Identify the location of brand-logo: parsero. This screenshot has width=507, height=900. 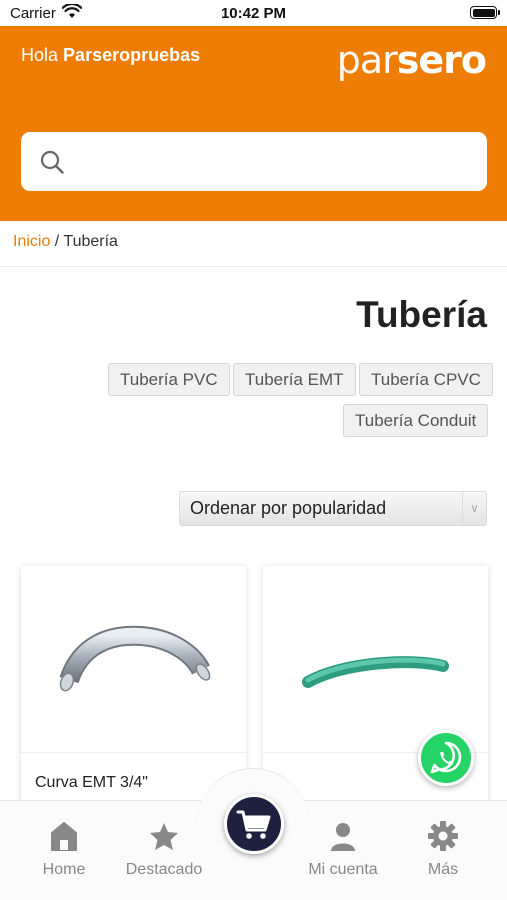
(412, 60).